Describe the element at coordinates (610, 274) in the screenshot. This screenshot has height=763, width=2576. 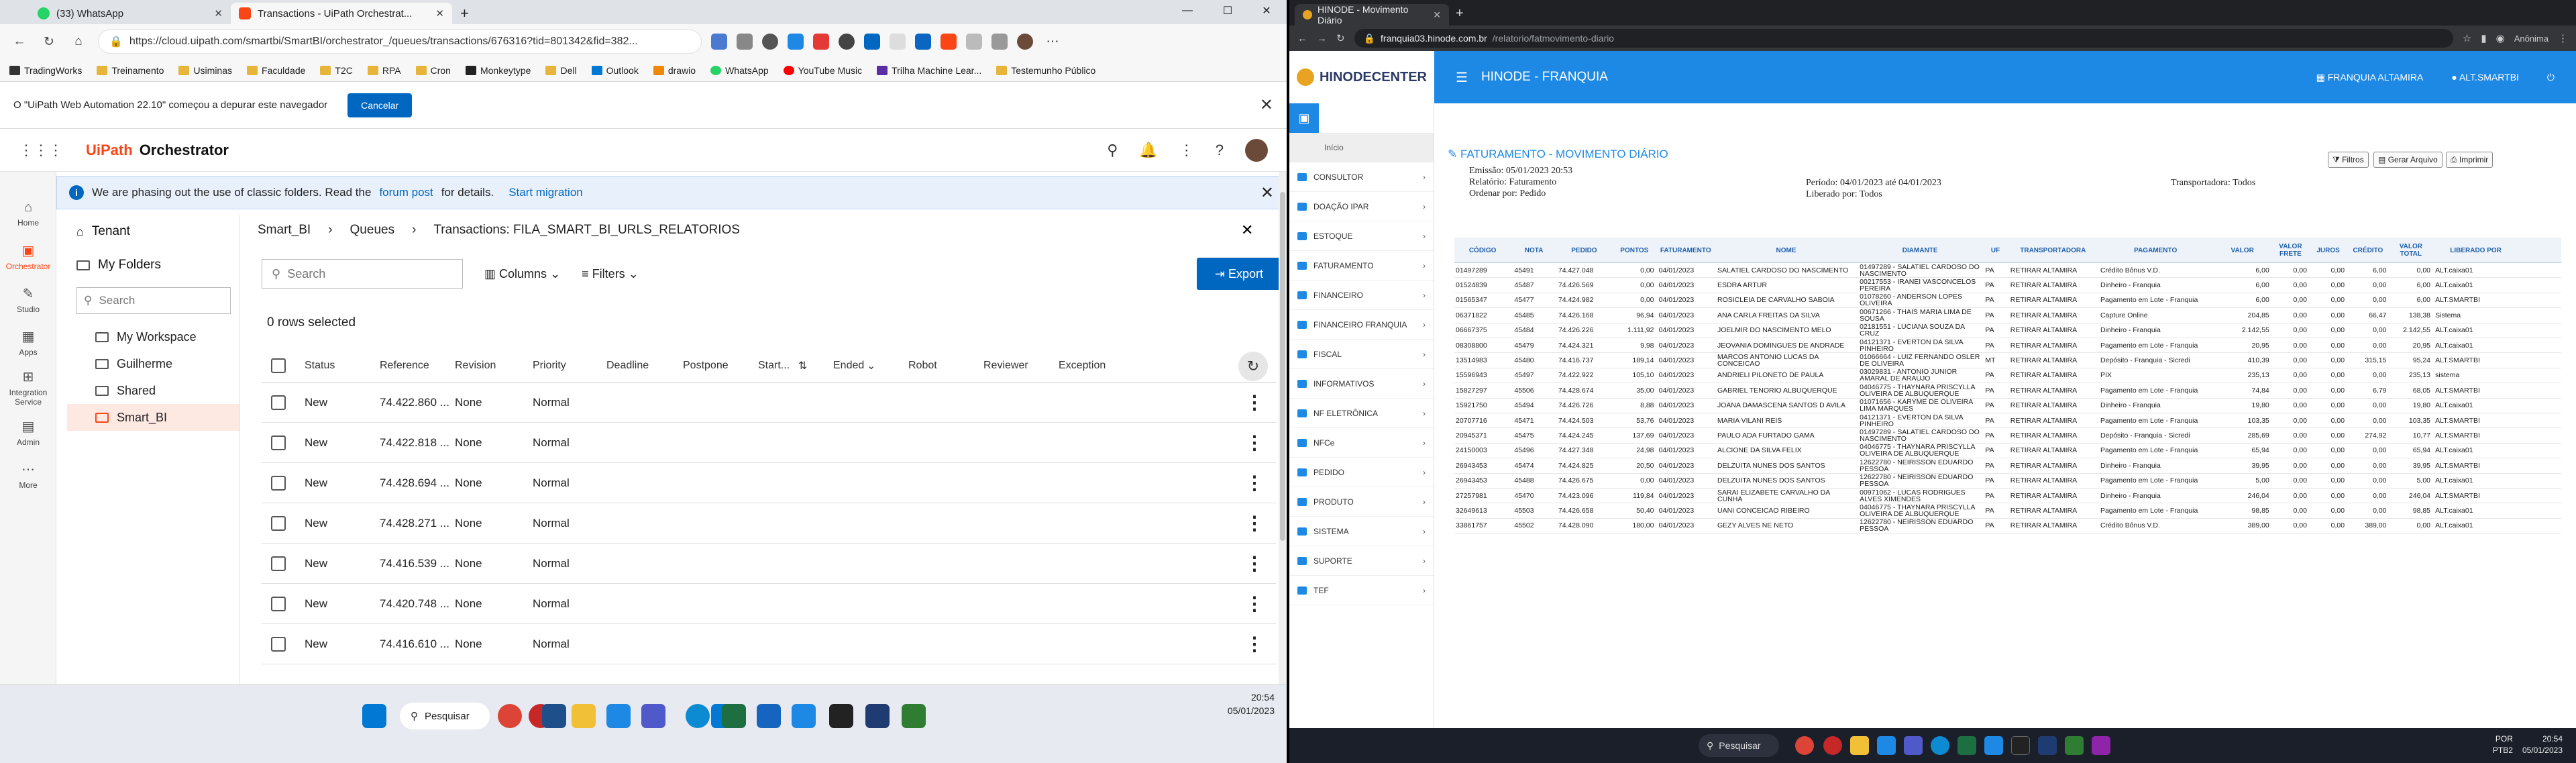
I see `filters-button: ≡ Filters ⌄` at that location.